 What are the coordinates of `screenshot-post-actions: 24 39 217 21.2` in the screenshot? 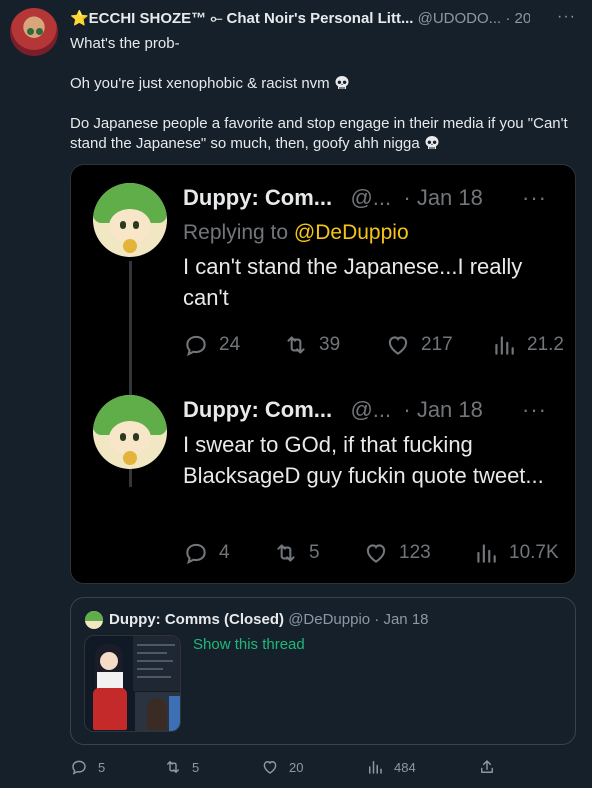 It's located at (379, 347).